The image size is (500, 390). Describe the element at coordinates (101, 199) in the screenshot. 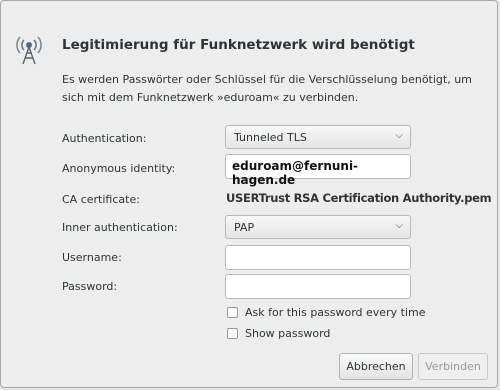

I see `ca-certificate-label: CA certificate:` at that location.